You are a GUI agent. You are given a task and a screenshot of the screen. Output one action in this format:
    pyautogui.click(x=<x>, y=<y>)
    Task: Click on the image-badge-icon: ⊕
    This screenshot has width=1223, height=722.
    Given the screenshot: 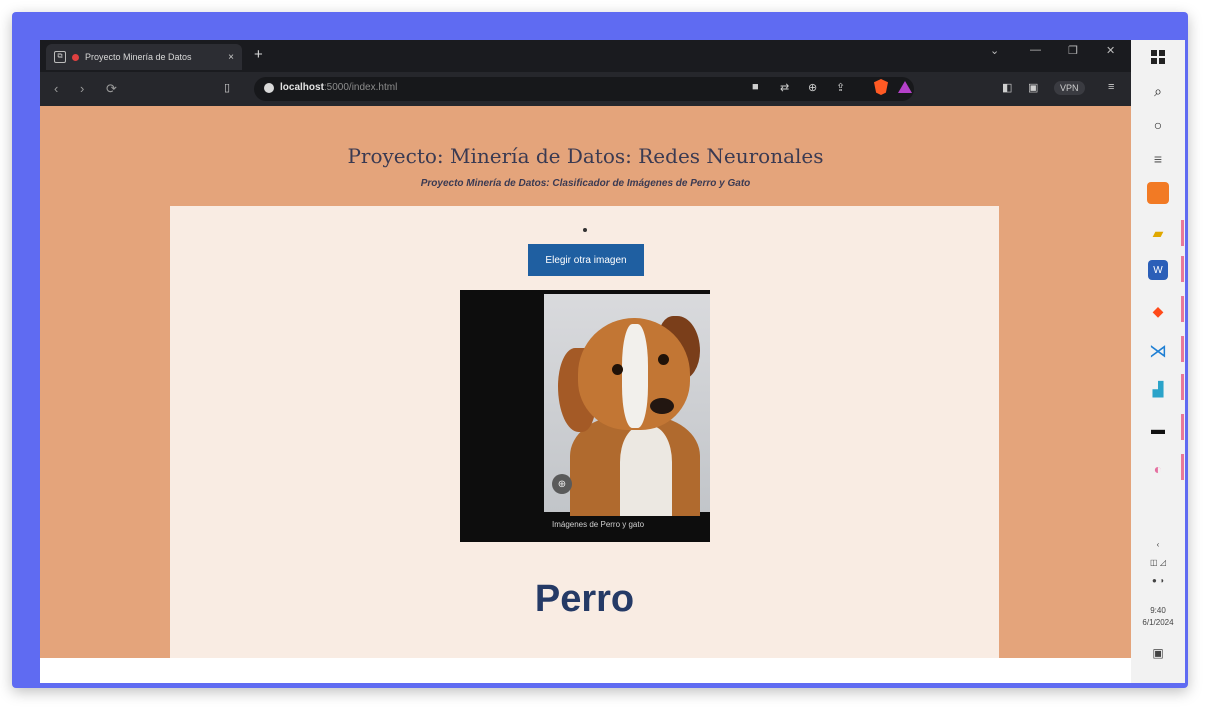 What is the action you would take?
    pyautogui.click(x=562, y=484)
    